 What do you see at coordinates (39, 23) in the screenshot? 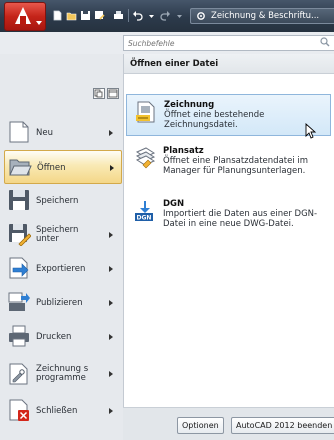
I see `chevron-down-icon` at bounding box center [39, 23].